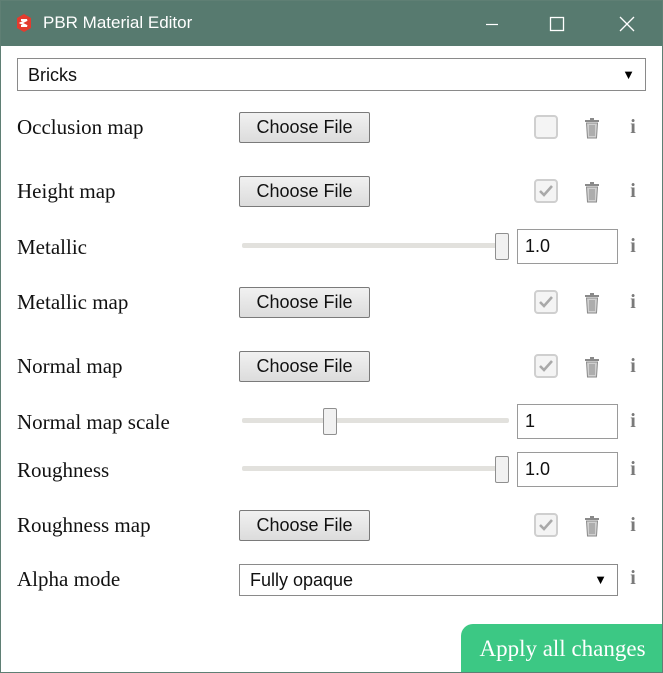 Image resolution: width=663 pixels, height=673 pixels. Describe the element at coordinates (633, 127) in the screenshot. I see `occlusion-map-info-icon: i` at that location.